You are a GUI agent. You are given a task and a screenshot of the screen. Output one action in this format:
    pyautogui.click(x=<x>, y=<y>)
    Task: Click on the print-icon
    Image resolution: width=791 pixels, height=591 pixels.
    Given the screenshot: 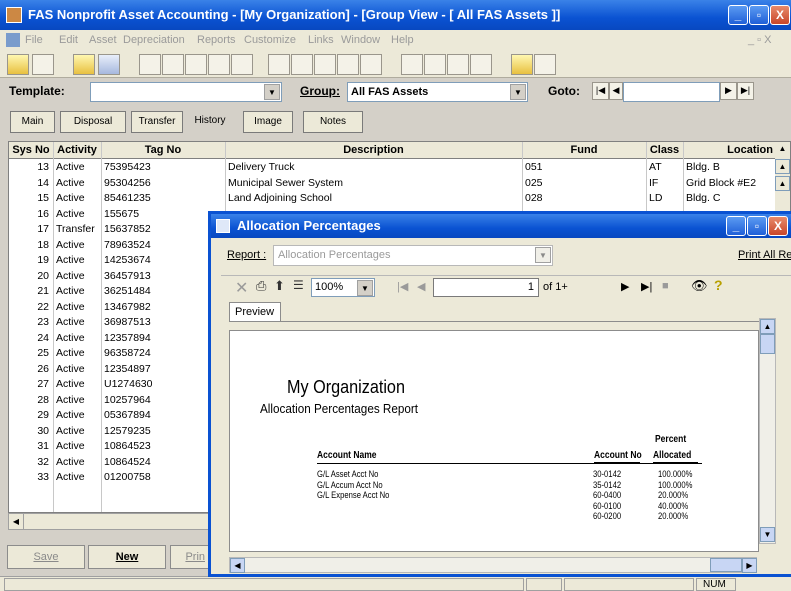 What is the action you would take?
    pyautogui.click(x=458, y=64)
    